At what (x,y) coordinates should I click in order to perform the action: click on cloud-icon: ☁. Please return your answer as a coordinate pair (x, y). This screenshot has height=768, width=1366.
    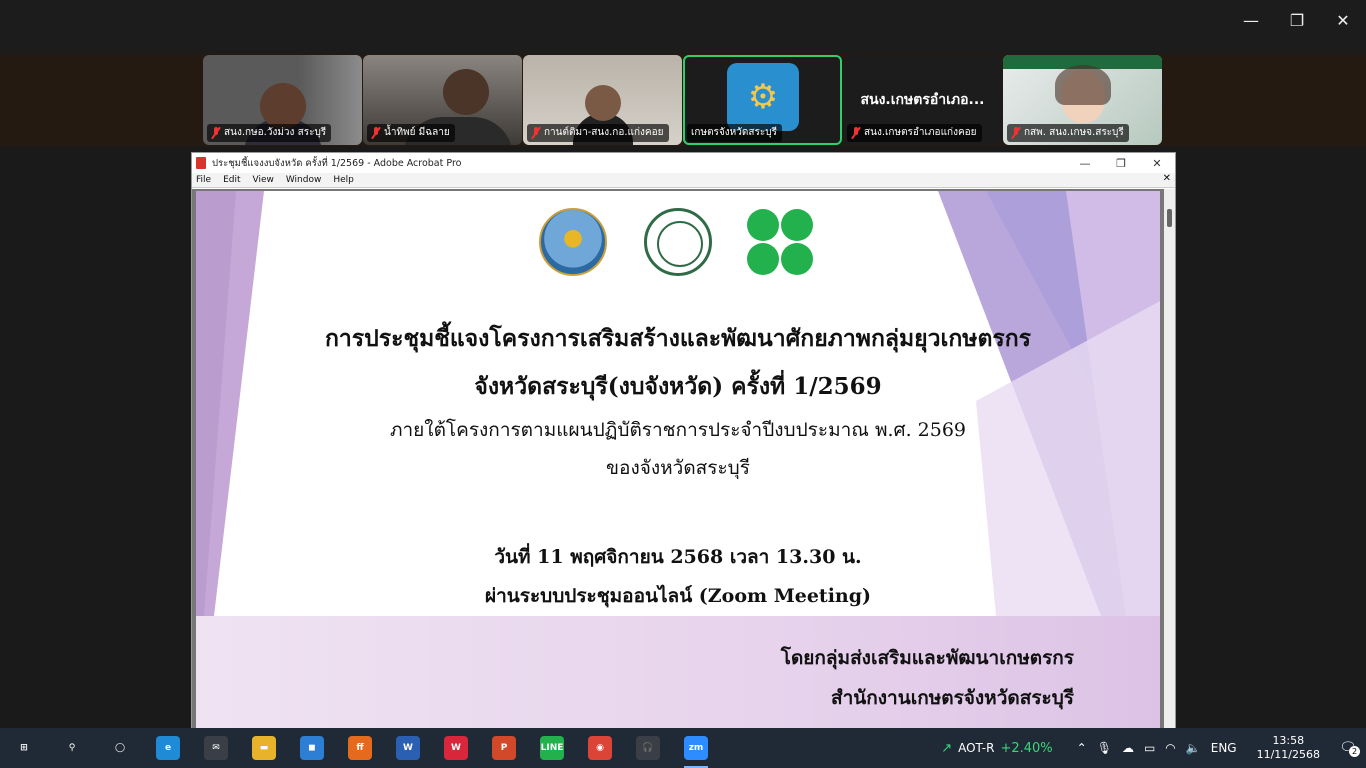
    Looking at the image, I should click on (1128, 748).